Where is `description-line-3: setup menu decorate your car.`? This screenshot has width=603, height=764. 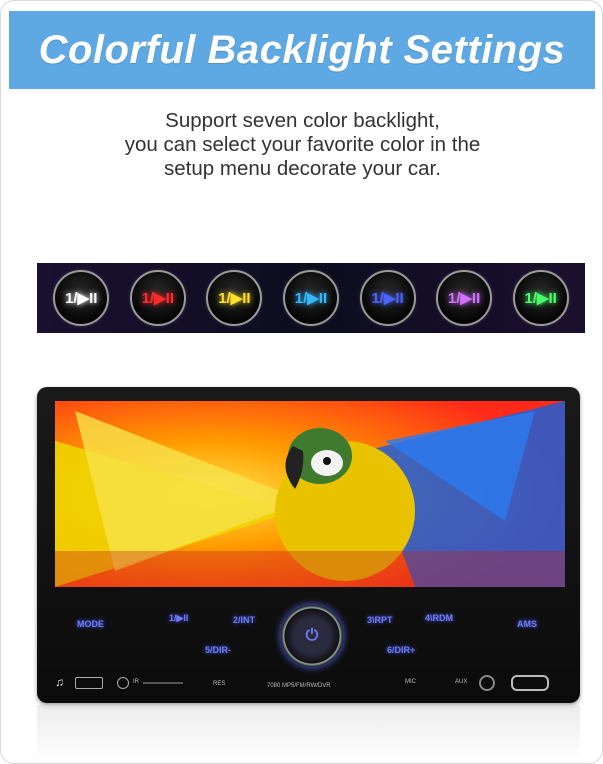 description-line-3: setup menu decorate your car. is located at coordinates (302, 168).